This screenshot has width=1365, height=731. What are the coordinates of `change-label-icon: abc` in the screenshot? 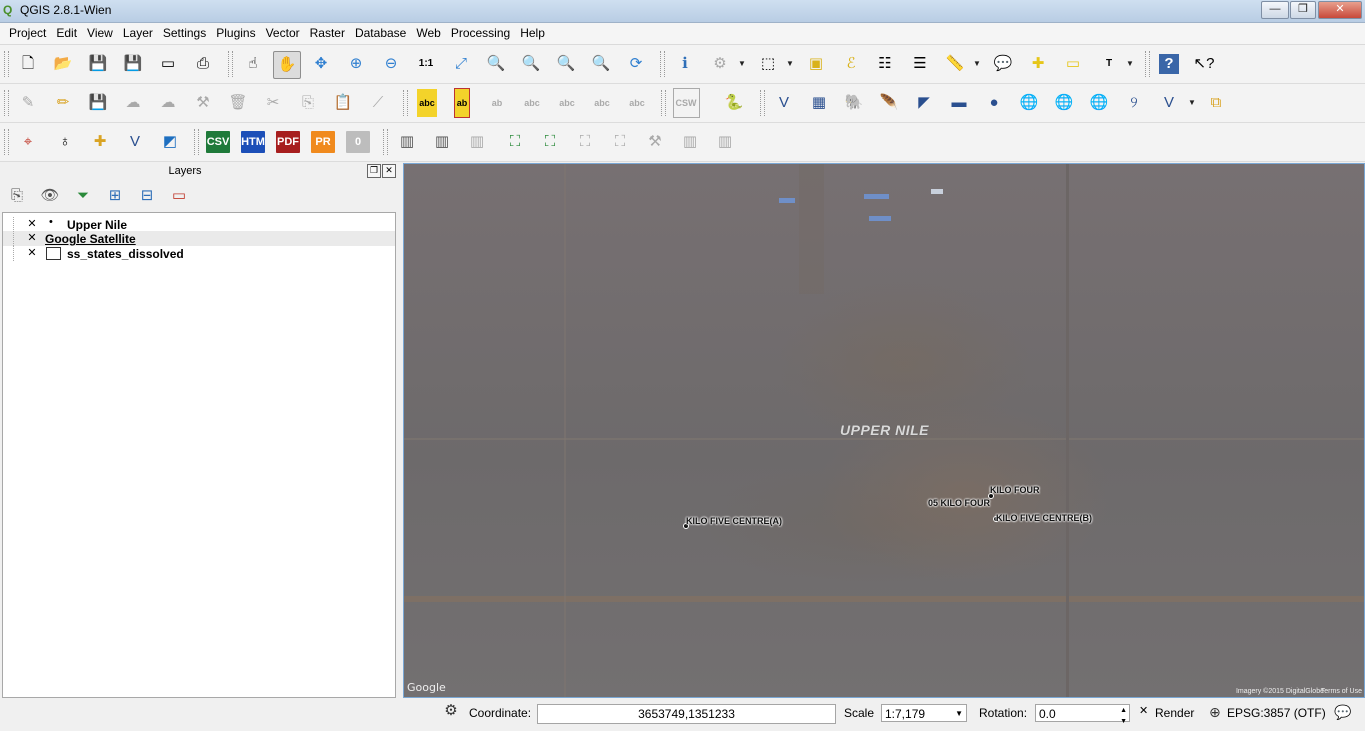 It's located at (637, 103).